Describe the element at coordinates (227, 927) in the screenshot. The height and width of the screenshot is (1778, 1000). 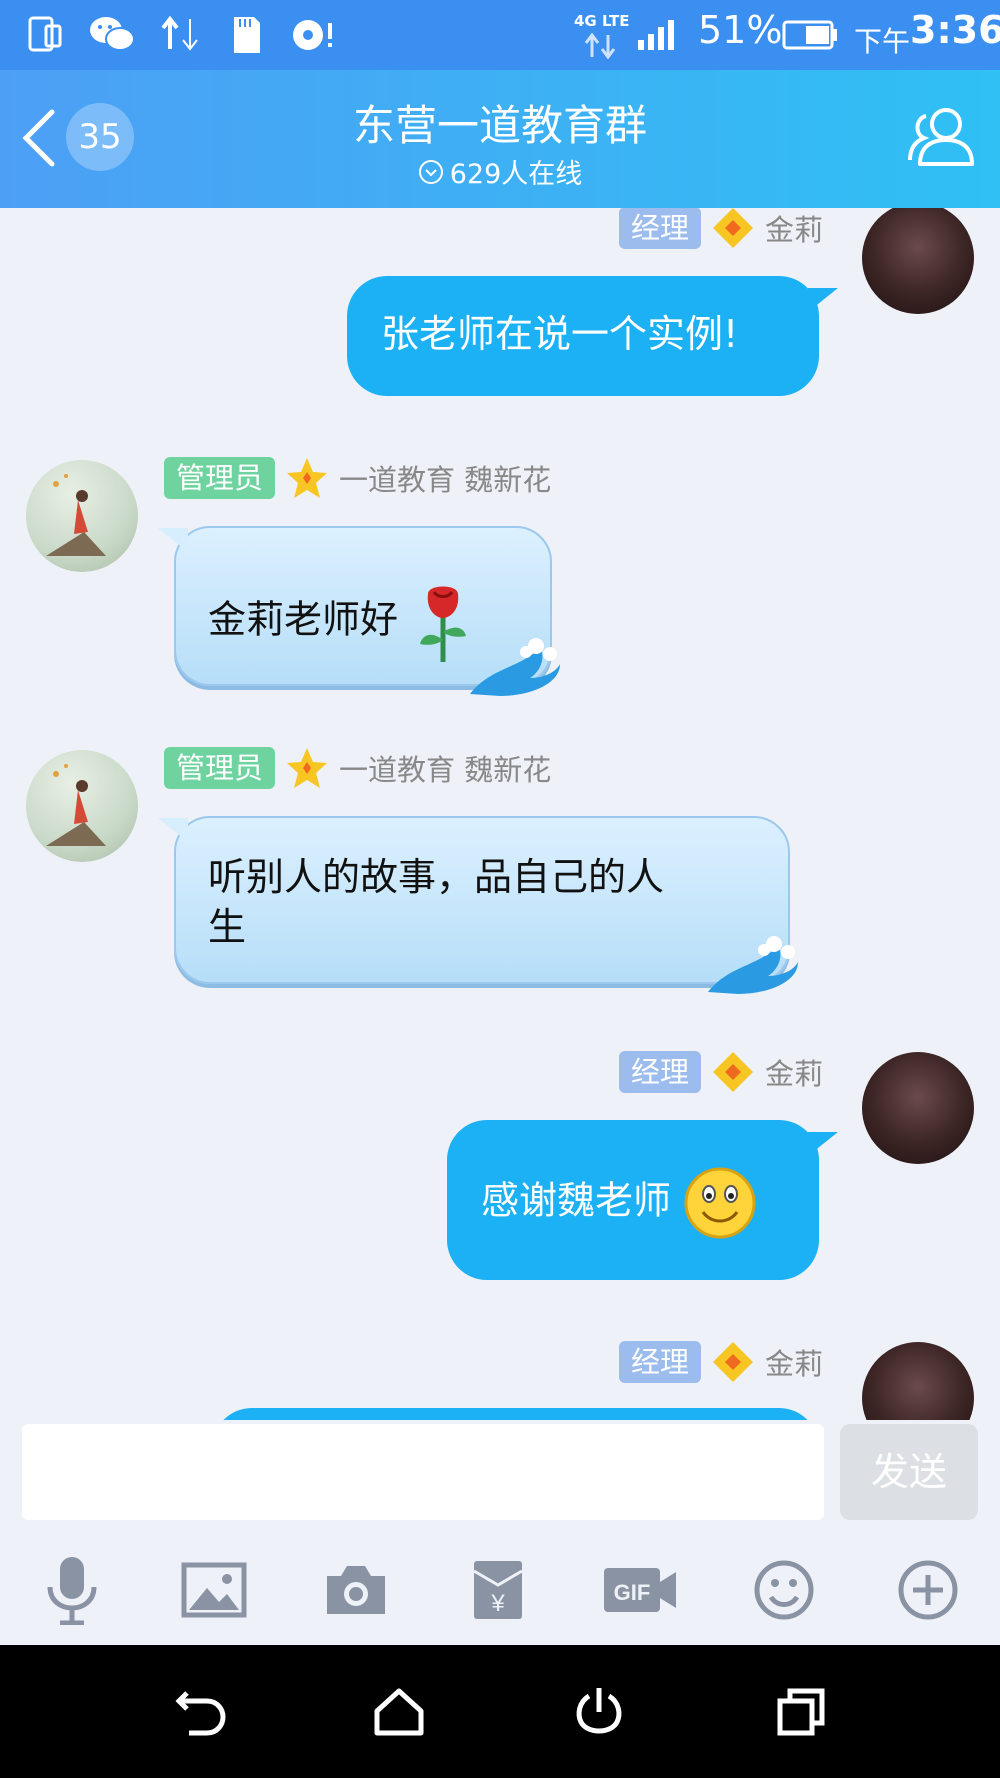
I see `message-text-line: 生` at that location.